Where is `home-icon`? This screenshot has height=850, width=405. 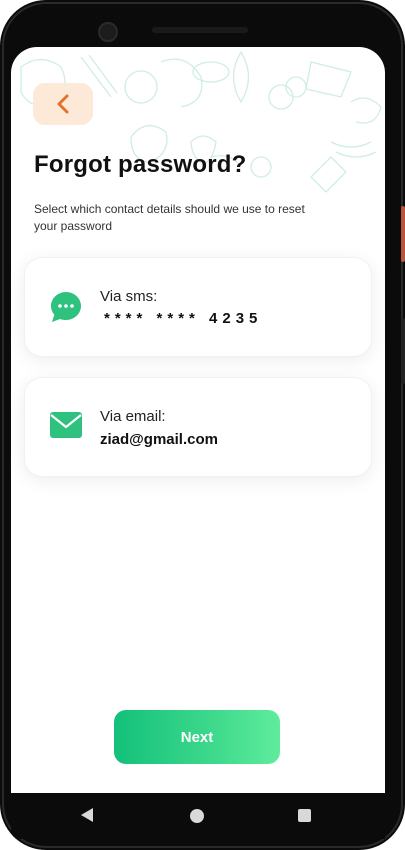
home-icon is located at coordinates (197, 816).